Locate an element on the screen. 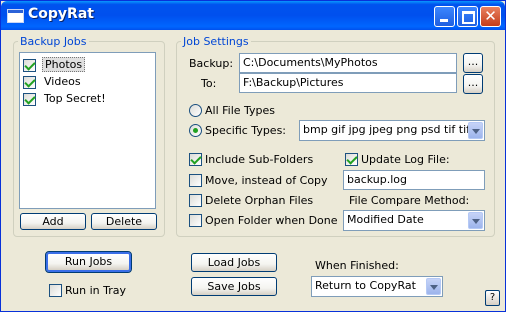 The image size is (506, 312). run-in-tray-checkbox is located at coordinates (55, 290).